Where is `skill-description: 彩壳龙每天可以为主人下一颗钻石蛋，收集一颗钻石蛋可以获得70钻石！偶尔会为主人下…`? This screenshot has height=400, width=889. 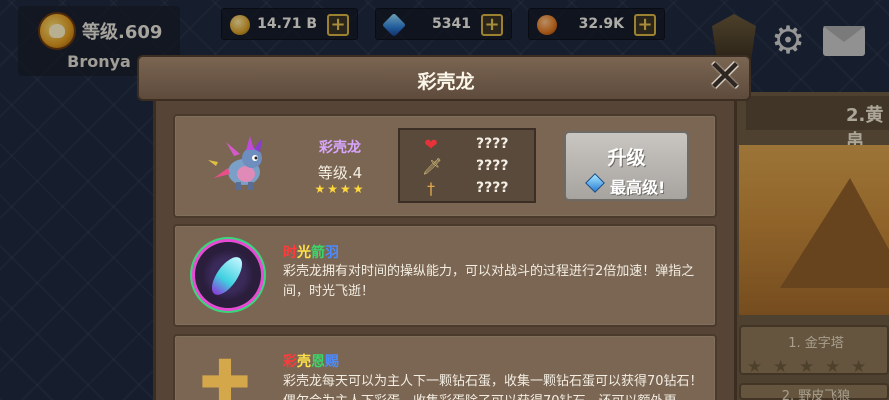 skill-description: 彩壳龙每天可以为主人下一颗钻石蛋，收集一颗钻石蛋可以获得70钻石！偶尔会为主人下… is located at coordinates (493, 387).